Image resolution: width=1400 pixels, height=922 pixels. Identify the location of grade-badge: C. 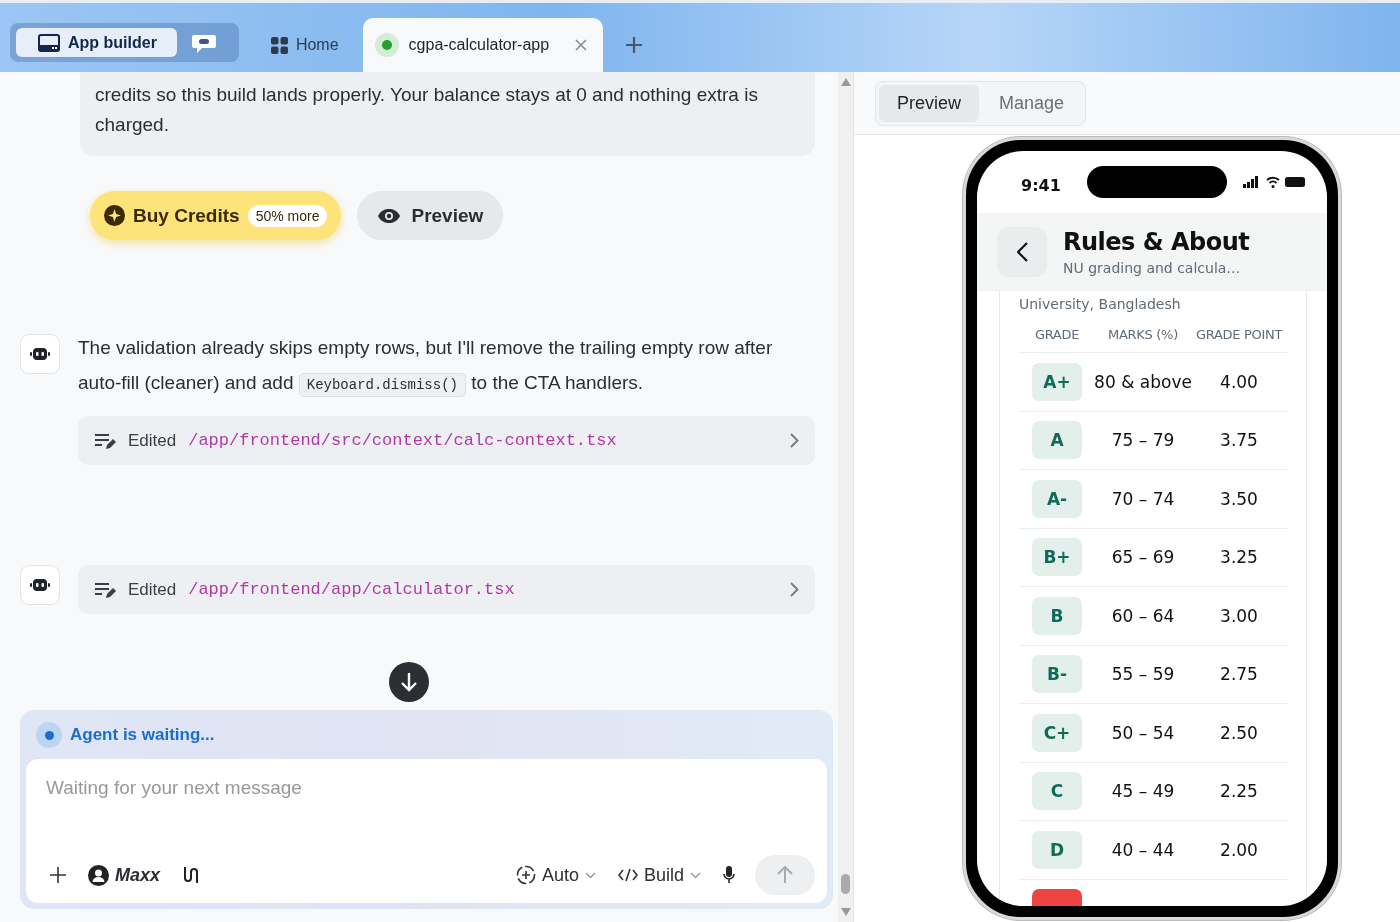
(1057, 791).